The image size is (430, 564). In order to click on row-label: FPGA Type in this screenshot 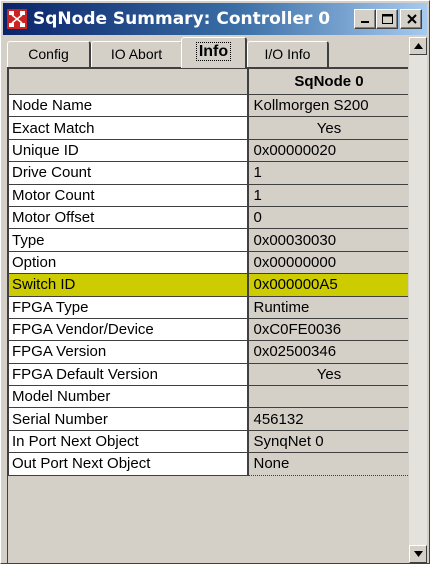, I will do `click(128, 307)`.